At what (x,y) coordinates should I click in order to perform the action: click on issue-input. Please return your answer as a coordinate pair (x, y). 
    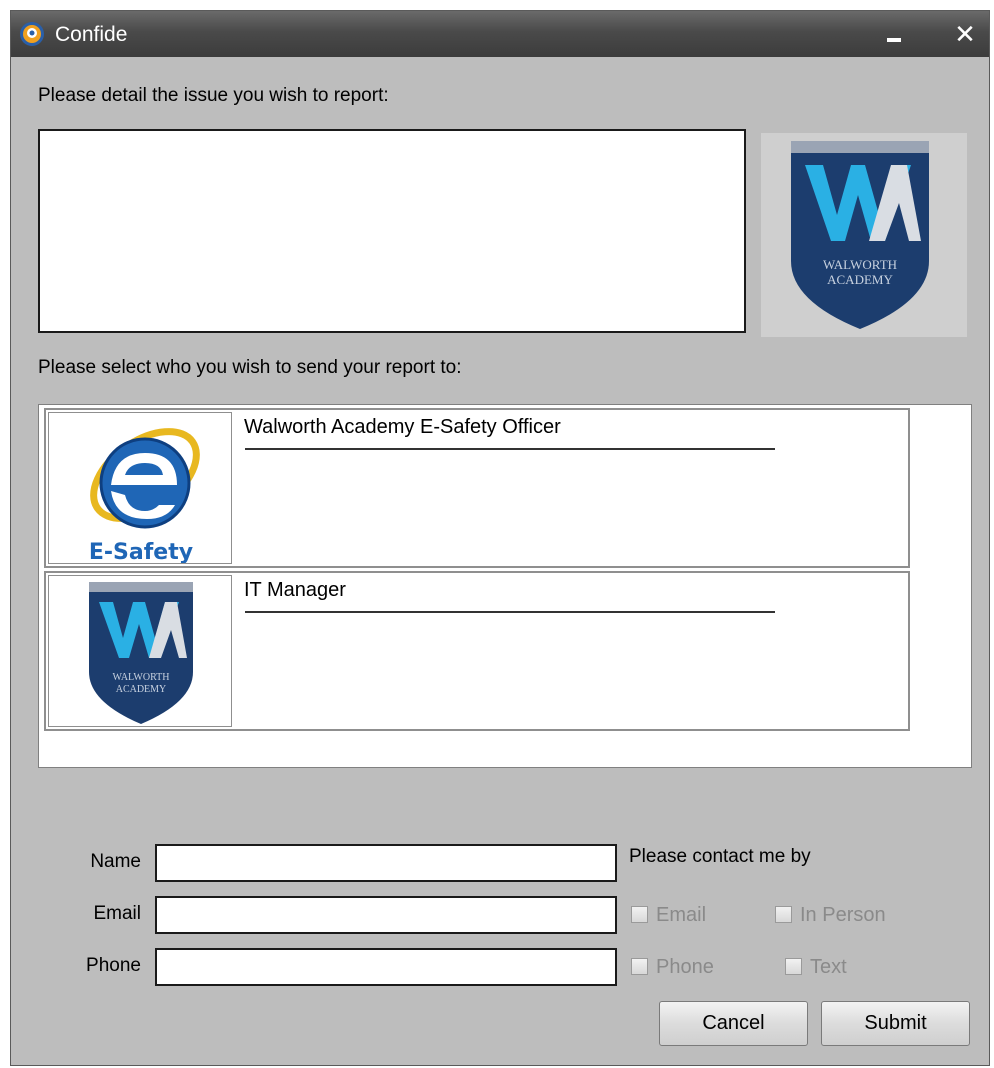
    Looking at the image, I should click on (392, 231).